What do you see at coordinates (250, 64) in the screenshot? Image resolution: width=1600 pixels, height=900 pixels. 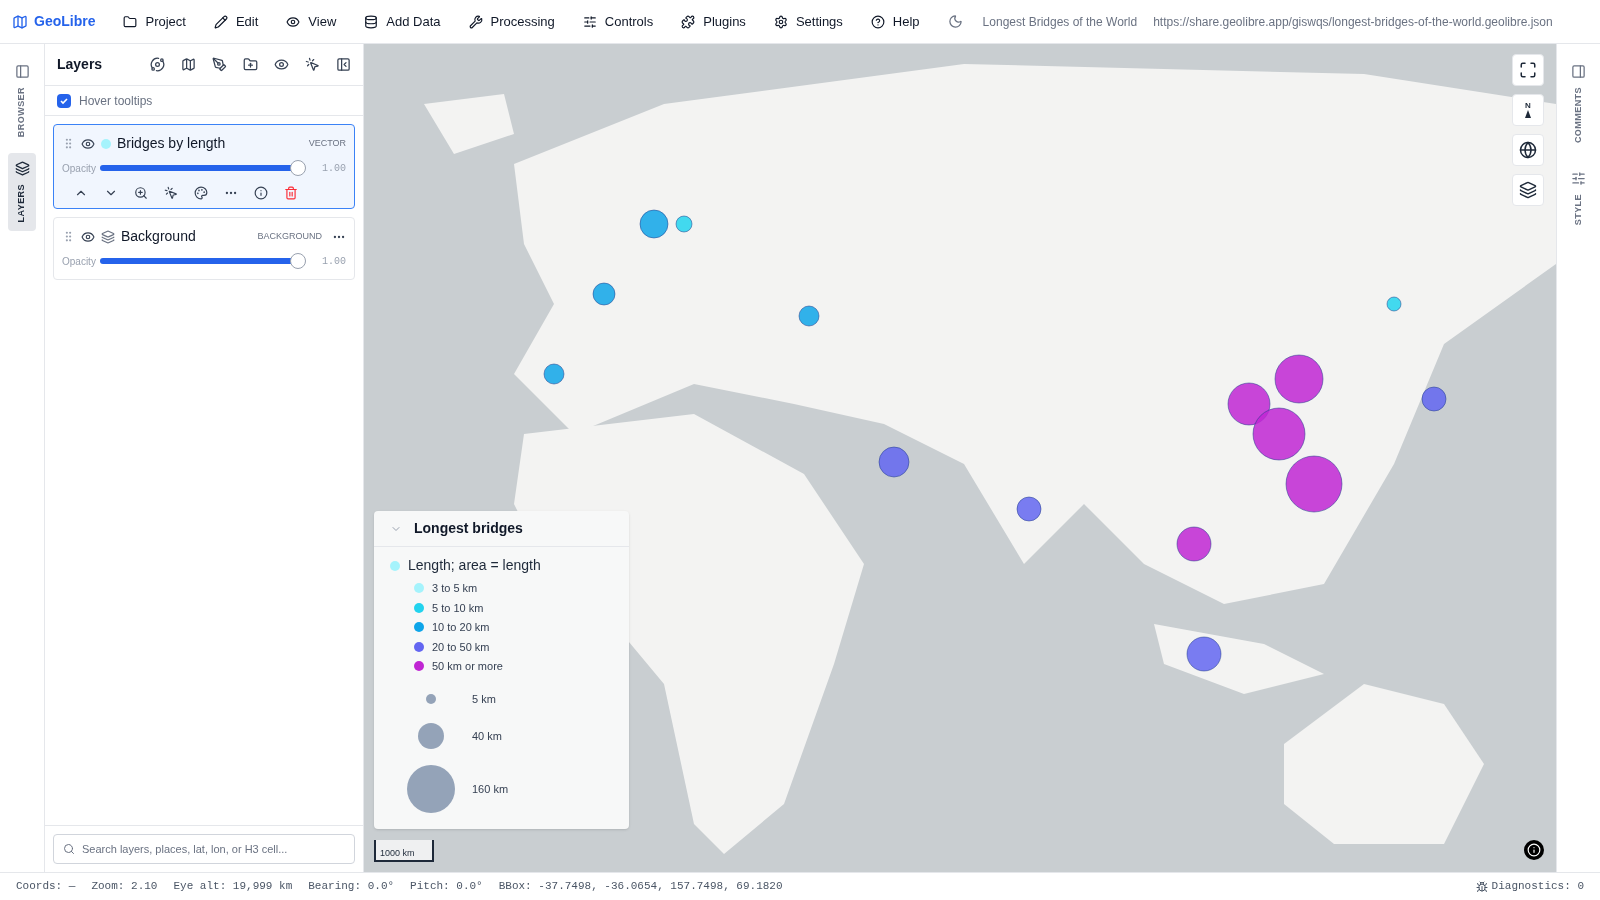 I see `folder-plus-icon` at bounding box center [250, 64].